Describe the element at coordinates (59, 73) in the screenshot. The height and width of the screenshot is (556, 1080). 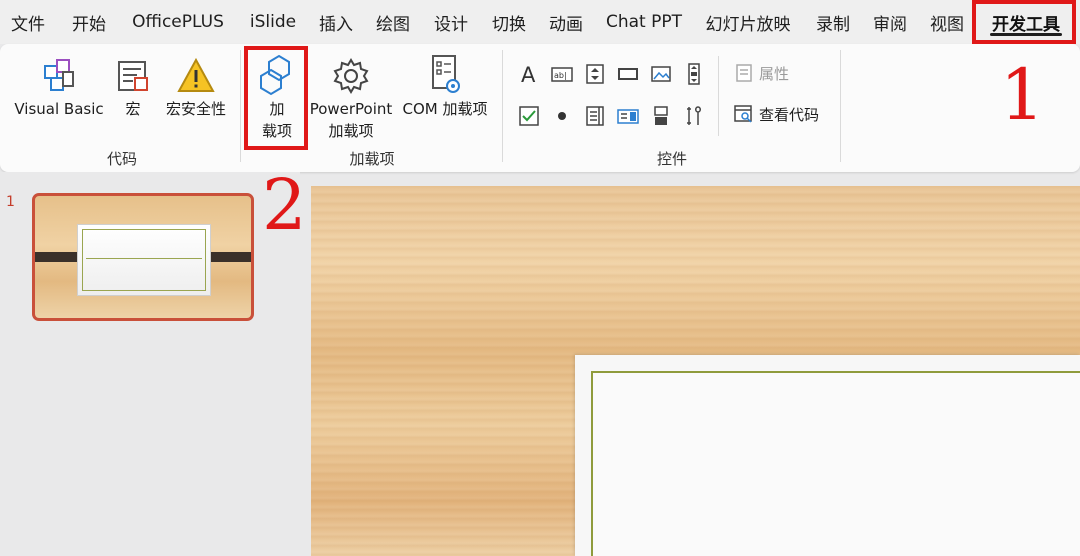
I see `visual-basic-icon` at that location.